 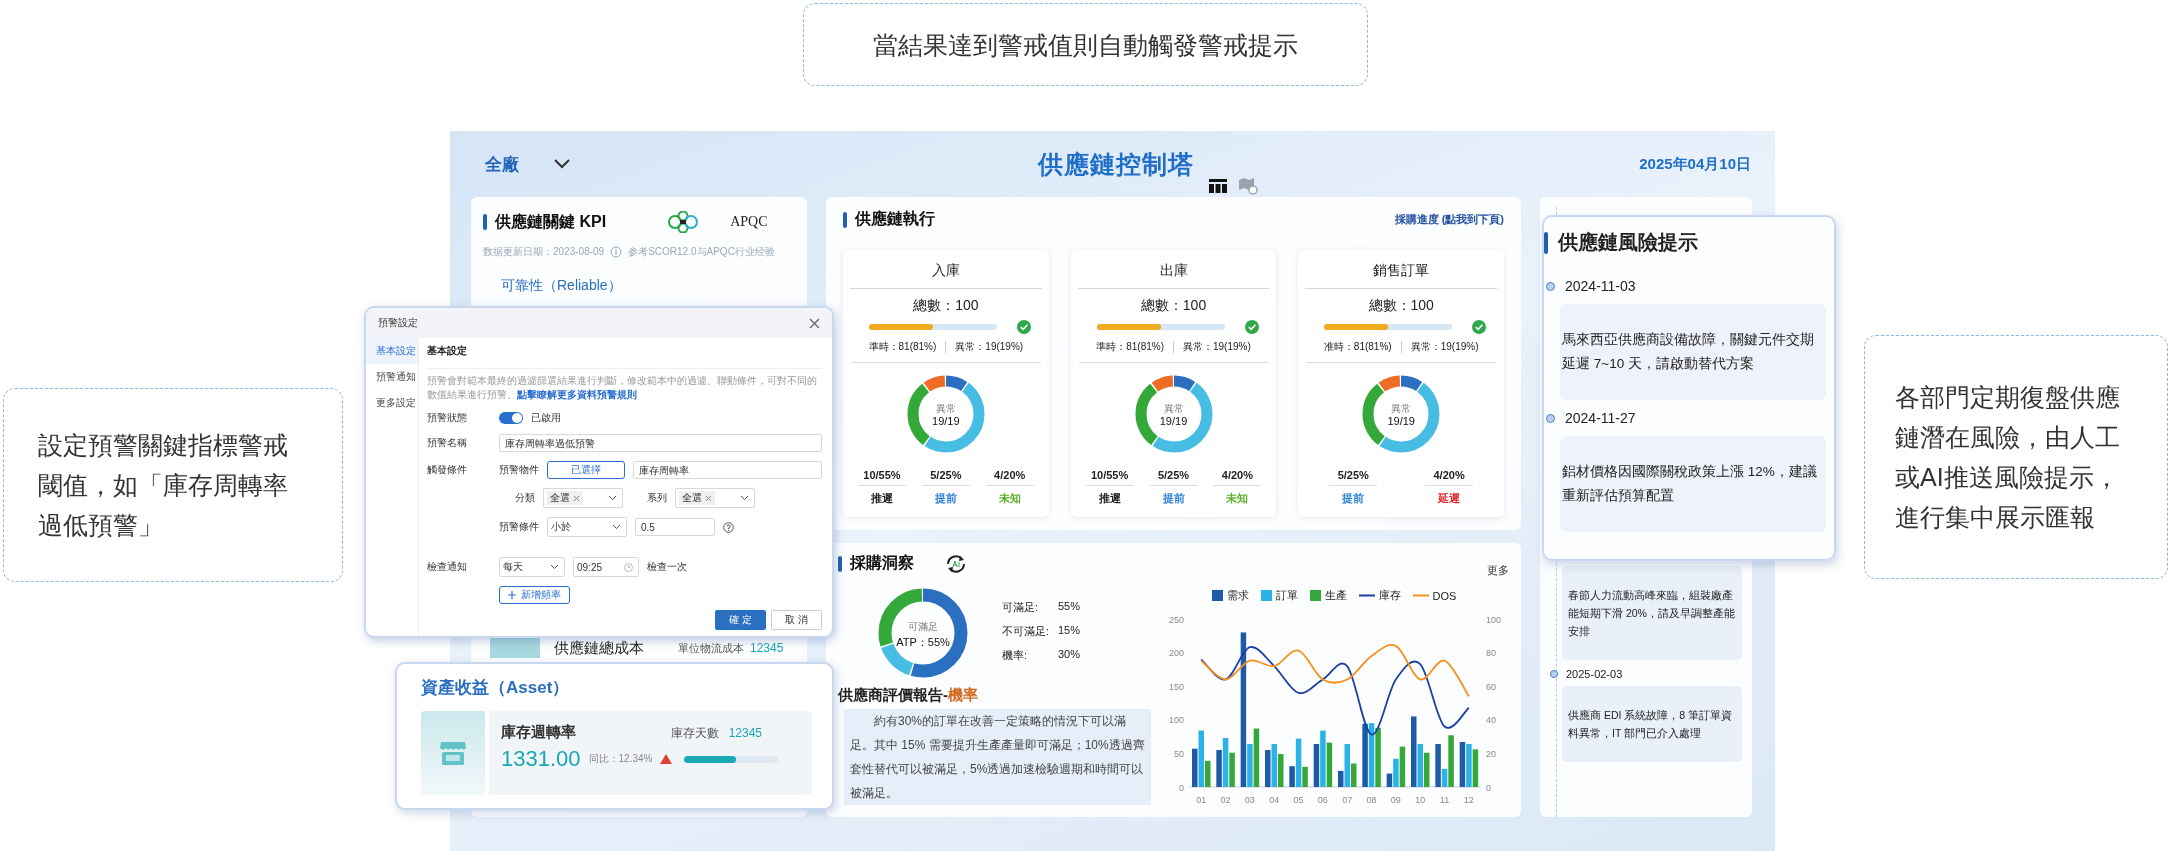 What do you see at coordinates (945, 498) in the screenshot?
I see `stat-label: 提前` at bounding box center [945, 498].